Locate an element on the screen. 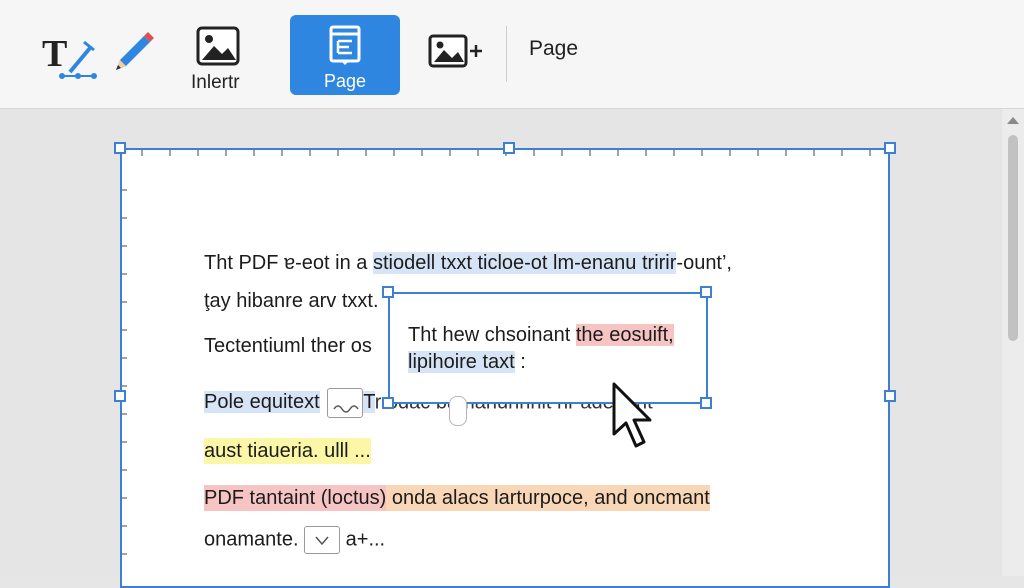 Image resolution: width=1024 pixels, height=588 pixels. resize-handle-middle-left is located at coordinates (120, 396).